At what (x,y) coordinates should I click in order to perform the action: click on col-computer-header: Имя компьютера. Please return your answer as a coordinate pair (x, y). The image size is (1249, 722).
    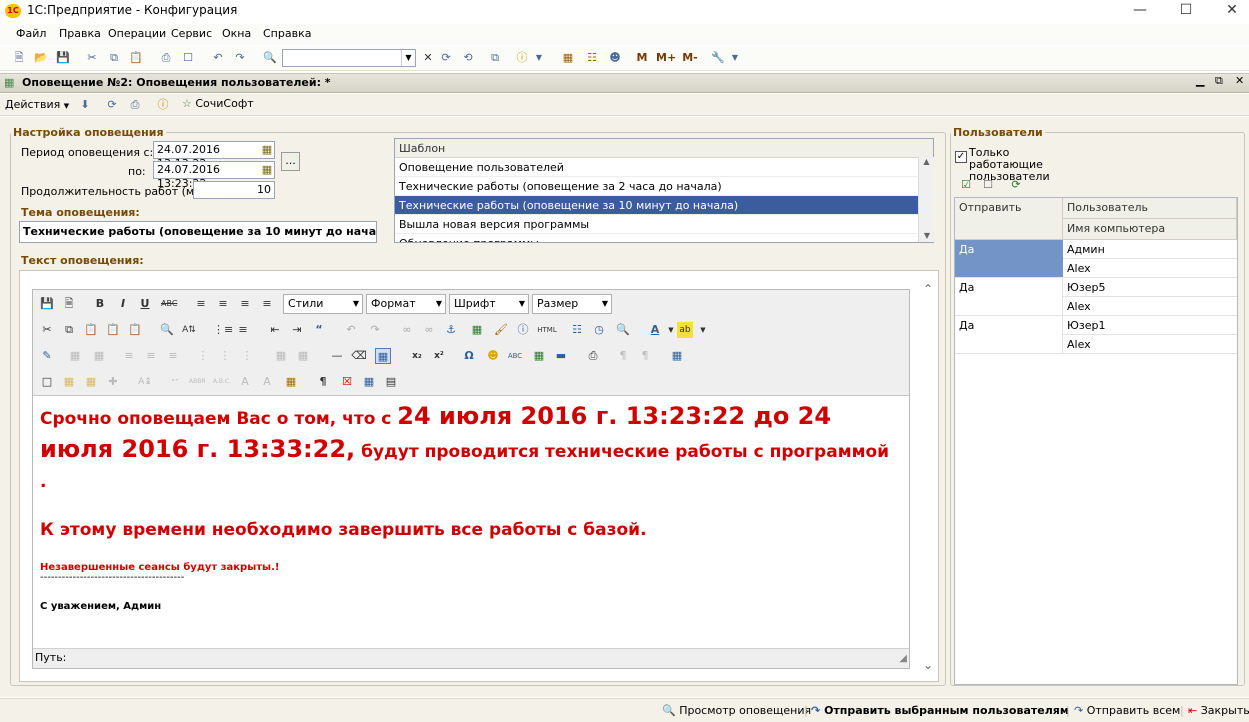
    Looking at the image, I should click on (1150, 229).